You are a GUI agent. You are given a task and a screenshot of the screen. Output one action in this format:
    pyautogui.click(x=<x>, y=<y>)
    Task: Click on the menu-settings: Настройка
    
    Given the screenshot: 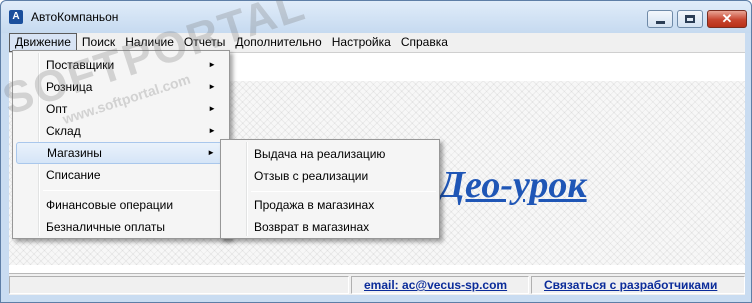 What is the action you would take?
    pyautogui.click(x=361, y=42)
    